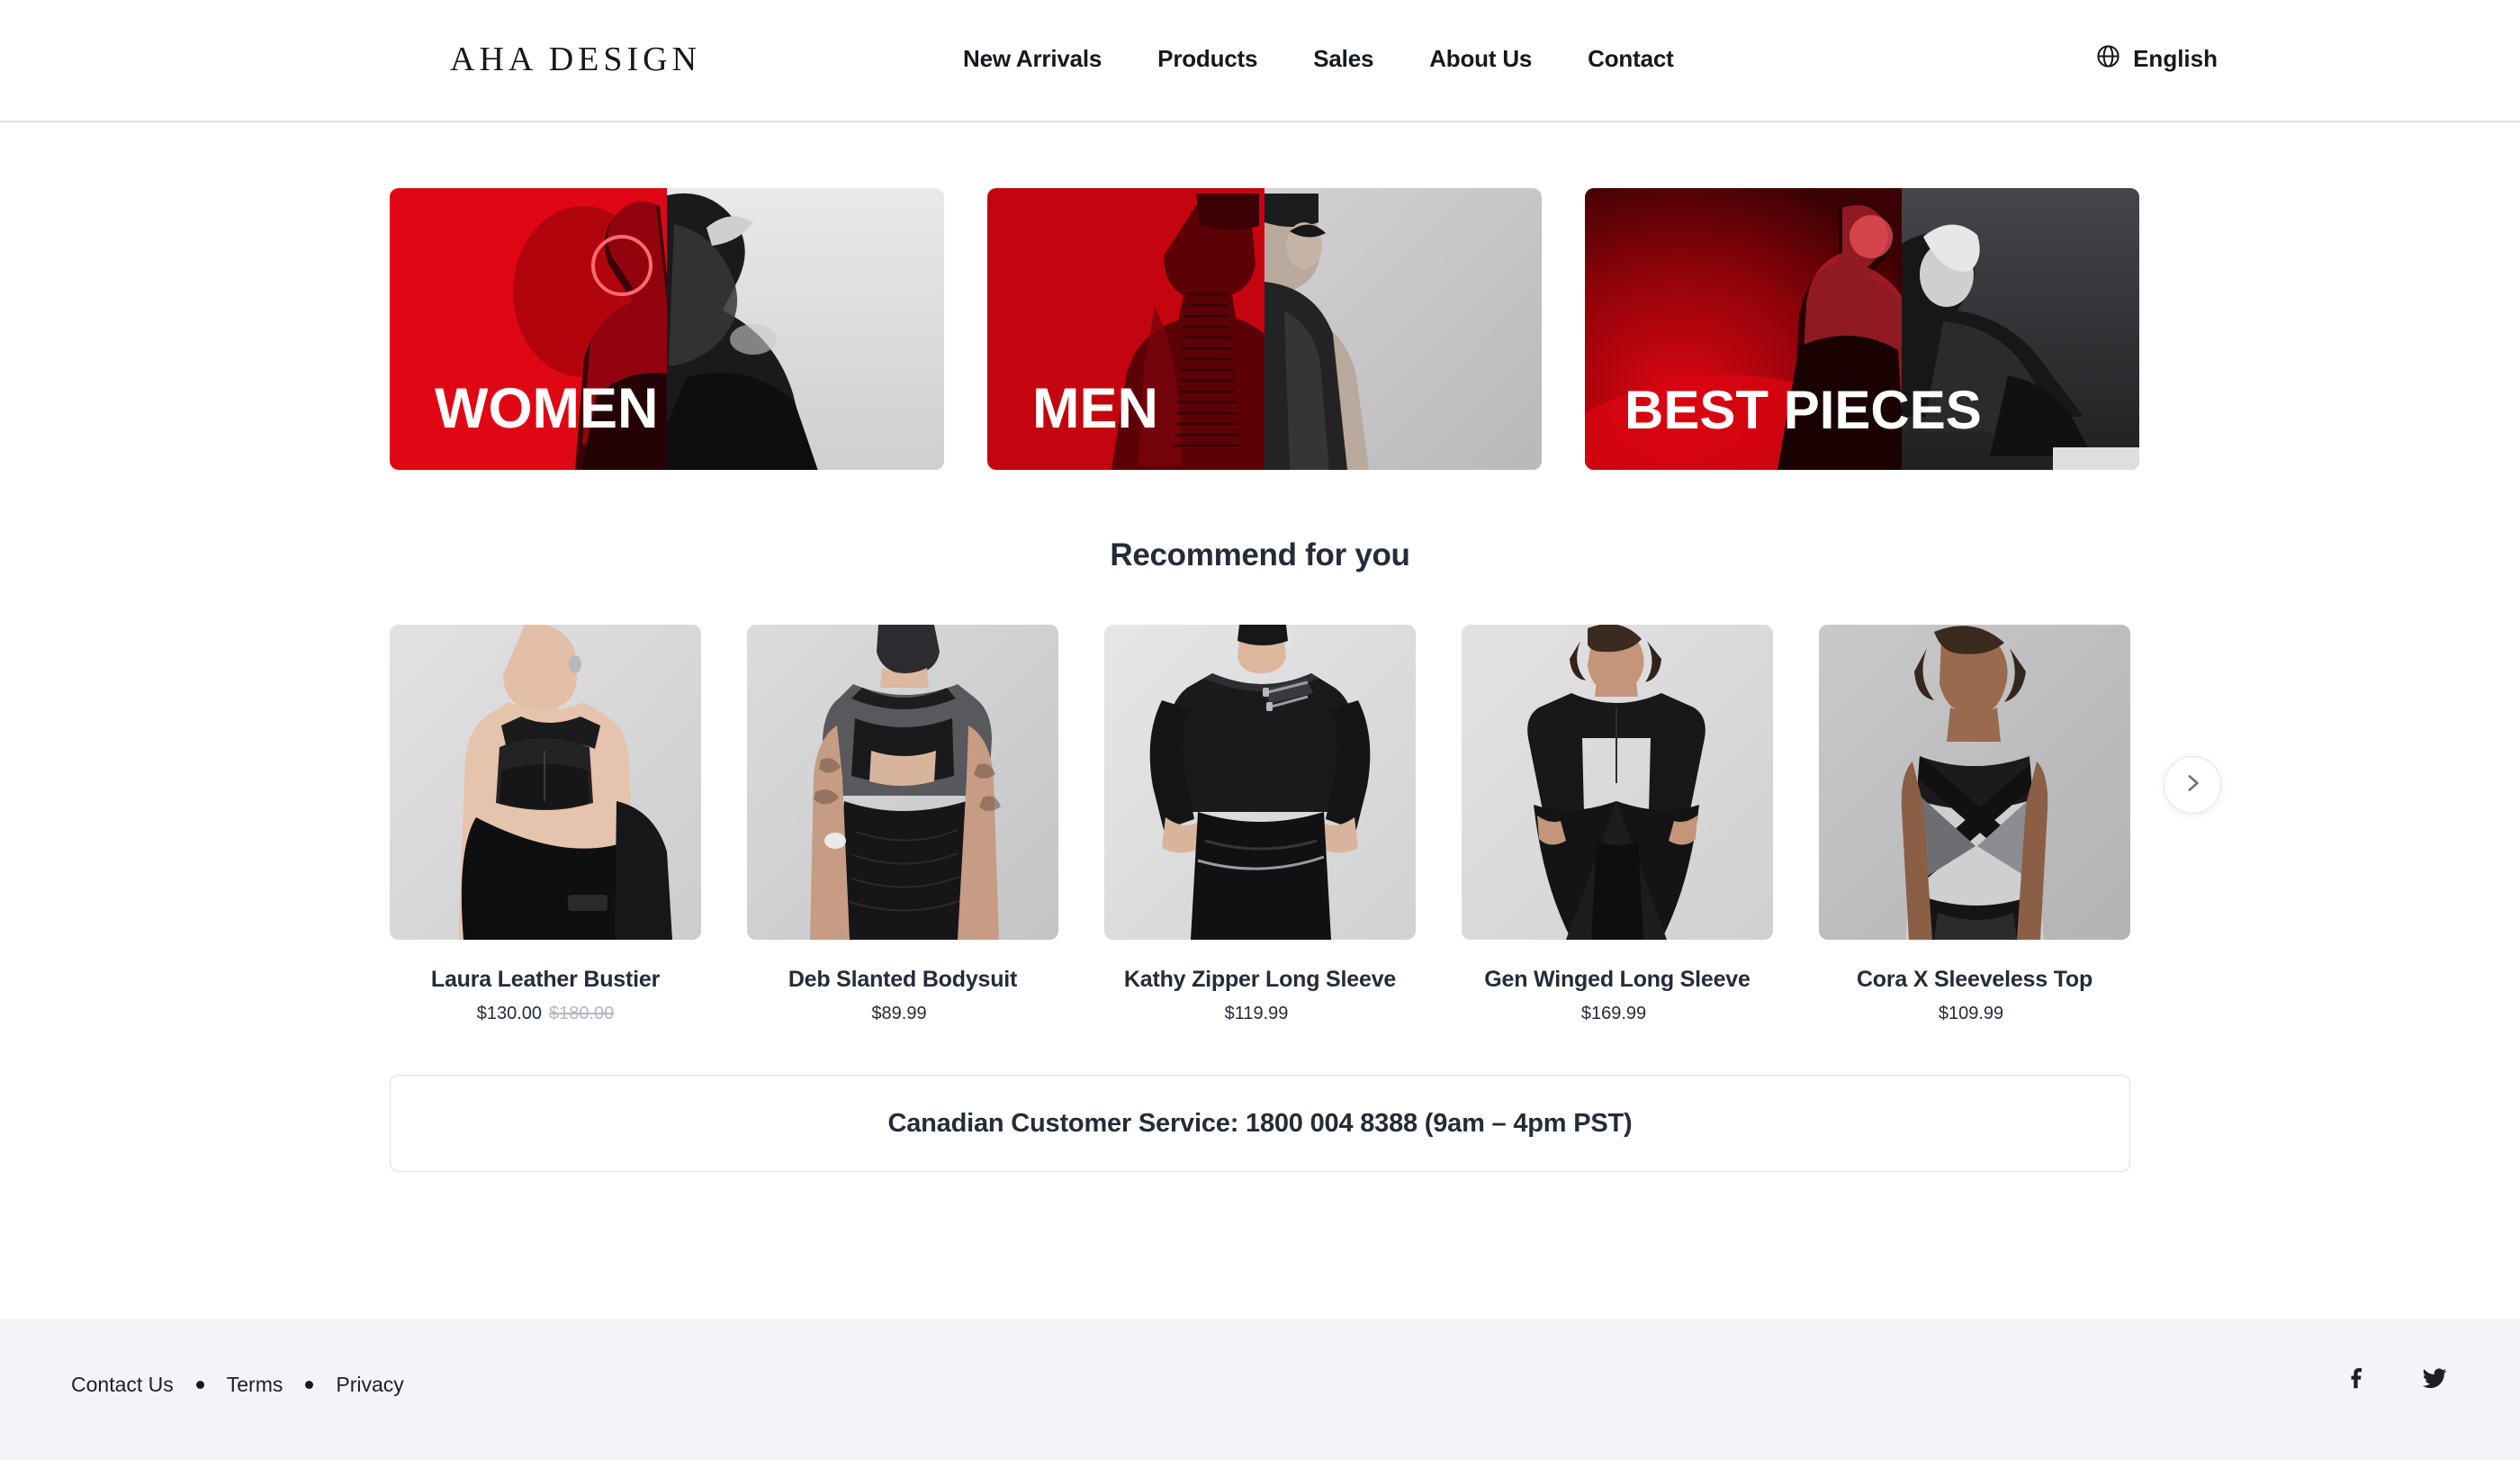  I want to click on product-price: $130.00, so click(509, 1013).